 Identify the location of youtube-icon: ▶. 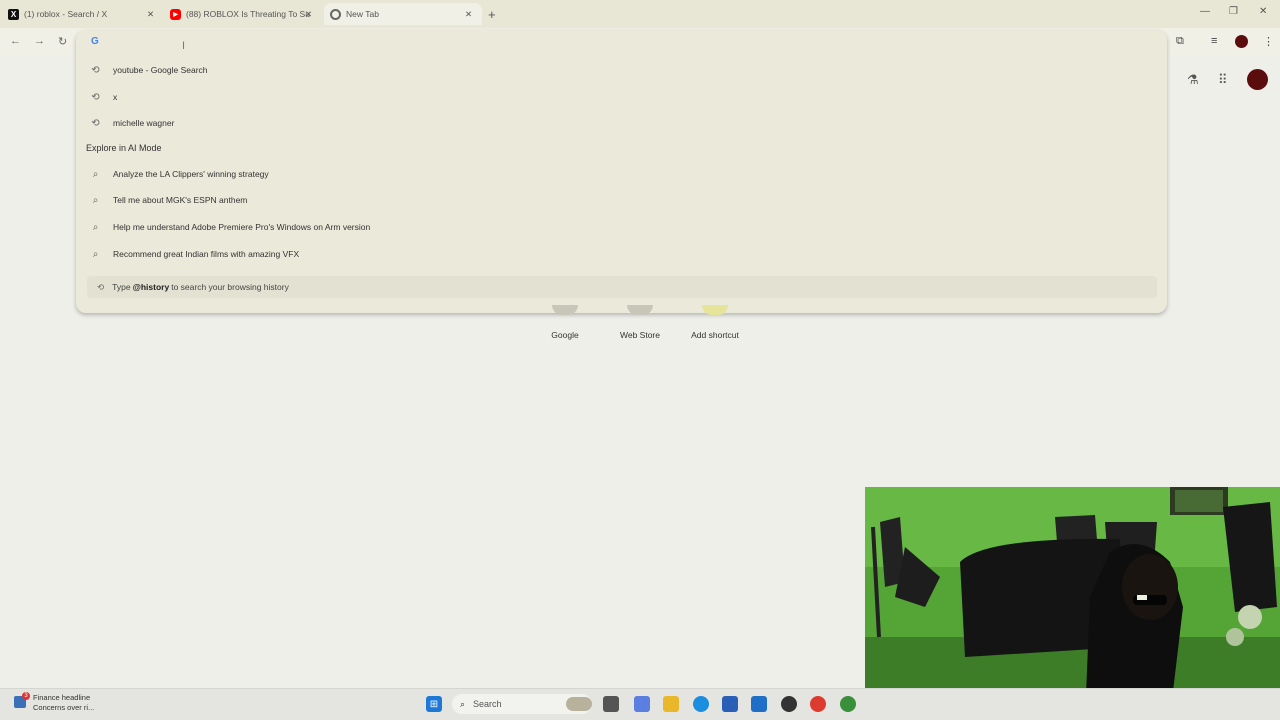
(175, 14).